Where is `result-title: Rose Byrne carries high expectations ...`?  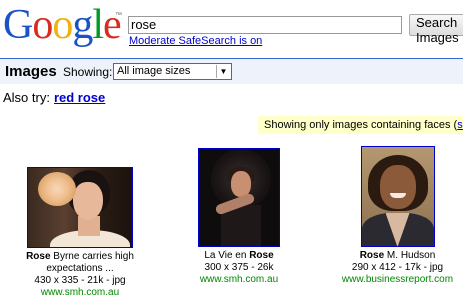 result-title: Rose Byrne carries high expectations ... is located at coordinates (80, 263).